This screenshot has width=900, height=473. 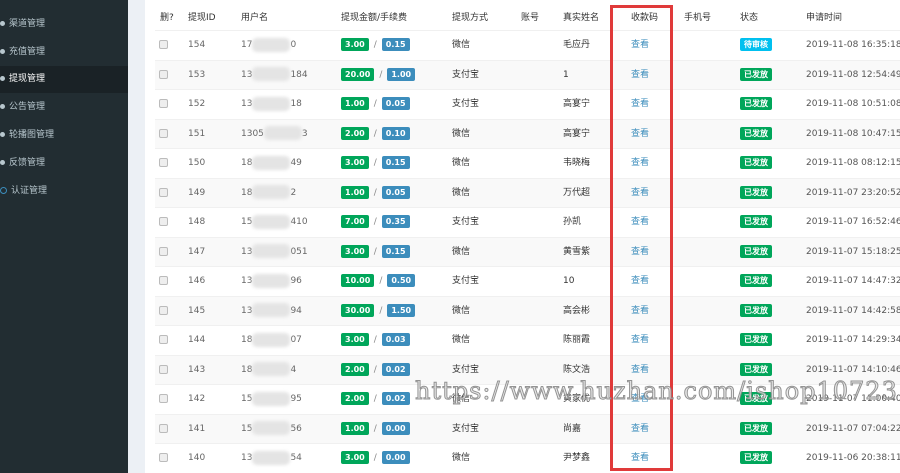 What do you see at coordinates (299, 251) in the screenshot?
I see `username-suffix: 051` at bounding box center [299, 251].